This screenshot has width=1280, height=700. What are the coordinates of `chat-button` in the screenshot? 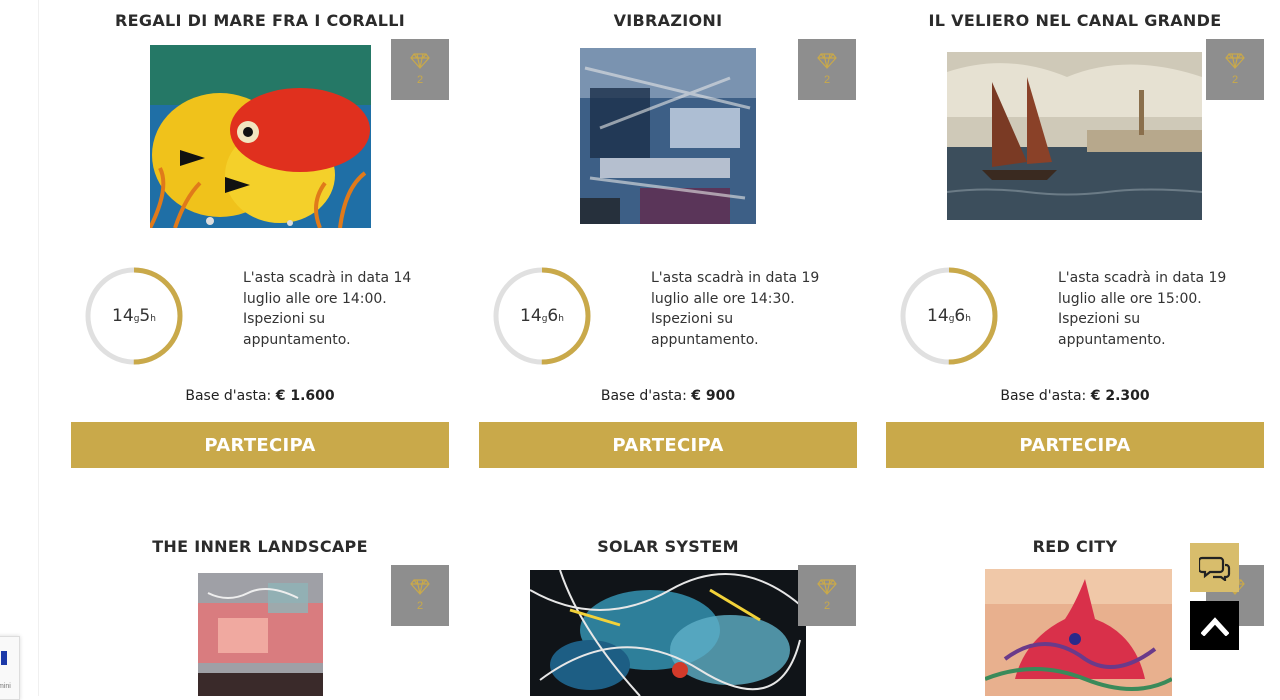 It's located at (1214, 567).